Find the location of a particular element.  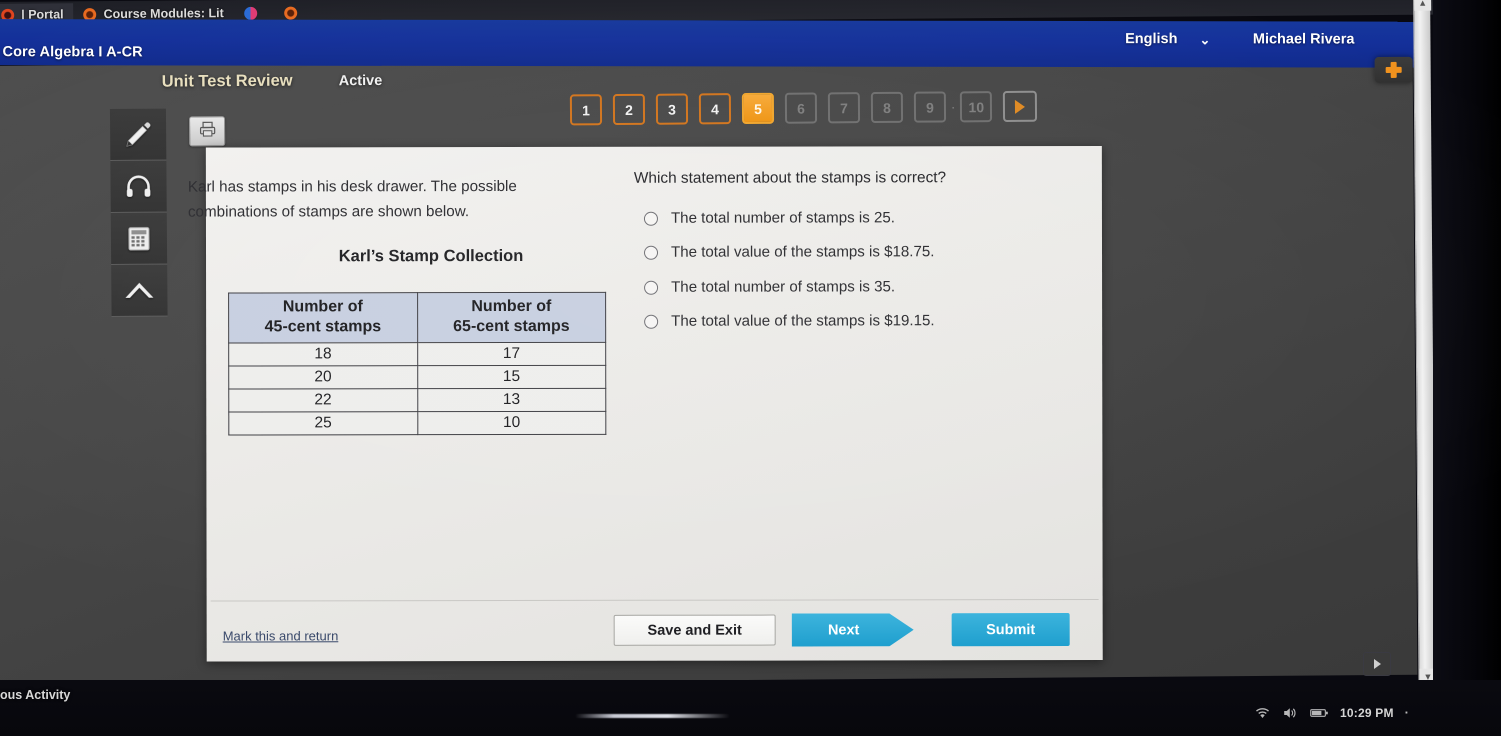

answer-choice-3: The total number of stamps is 35. is located at coordinates (864, 287).